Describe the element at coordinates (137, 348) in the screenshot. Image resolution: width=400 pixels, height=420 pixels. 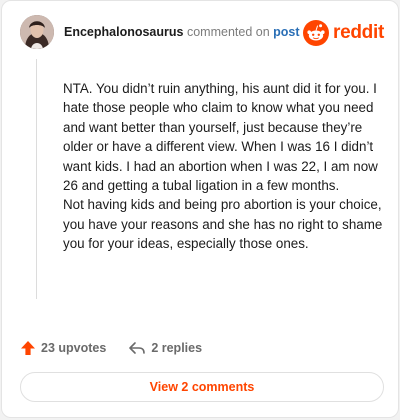
I see `reply-arrow-icon` at that location.